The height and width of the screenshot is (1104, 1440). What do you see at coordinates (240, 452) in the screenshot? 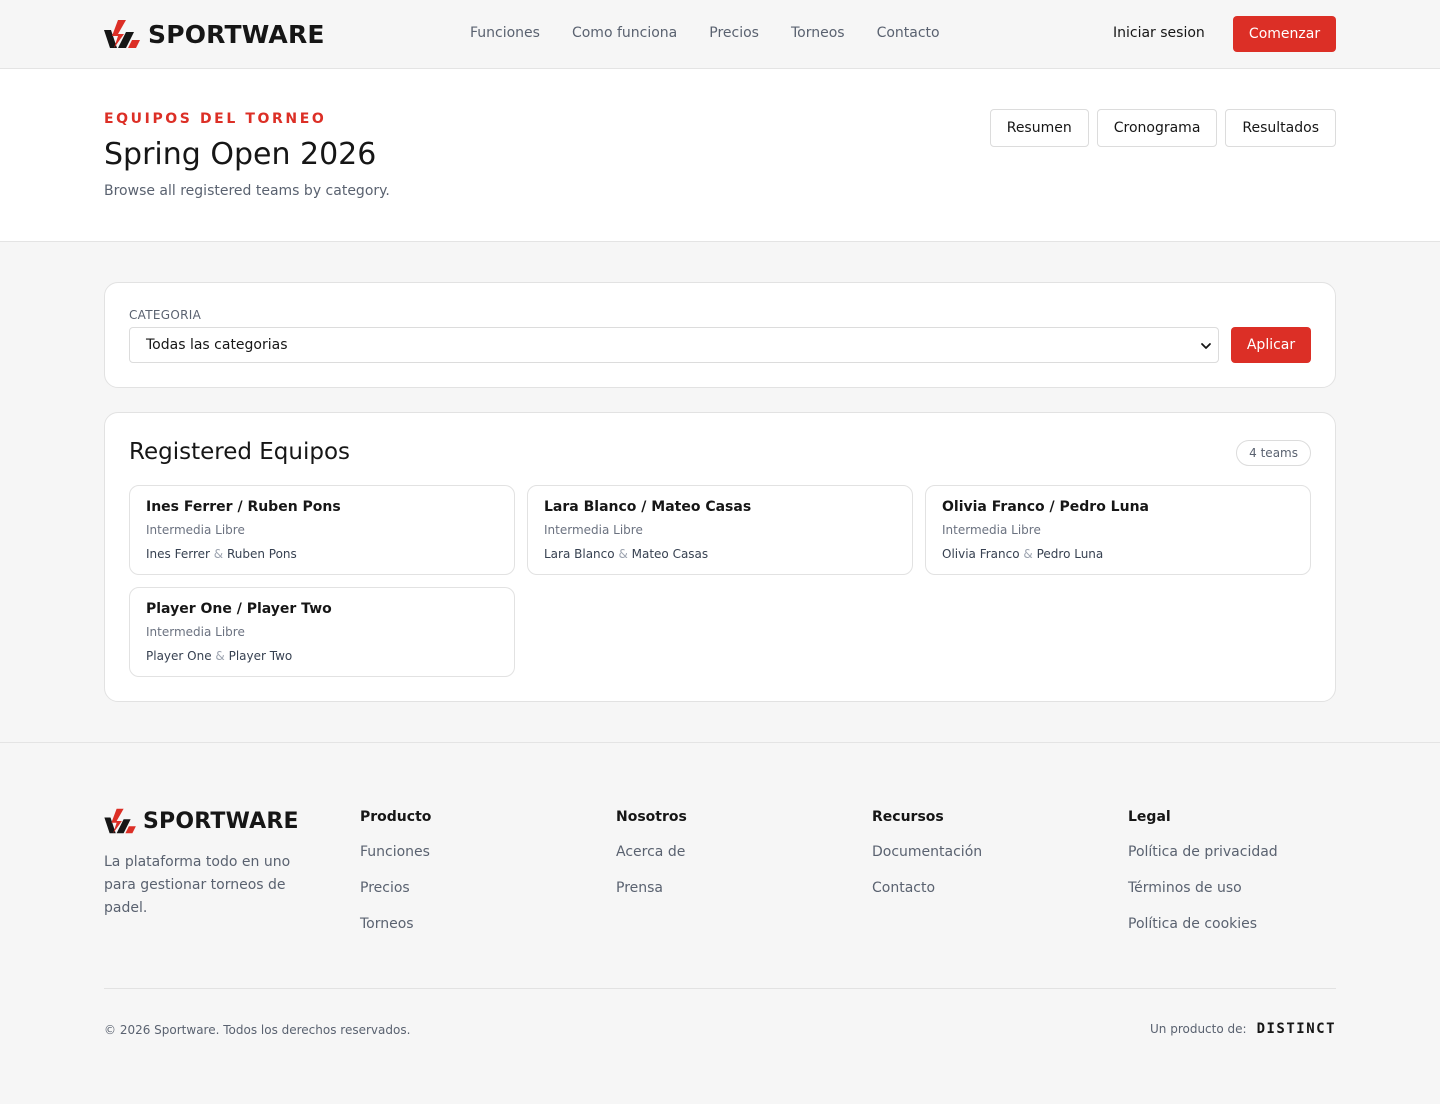
I see `teams-title: Registered Equipos` at bounding box center [240, 452].